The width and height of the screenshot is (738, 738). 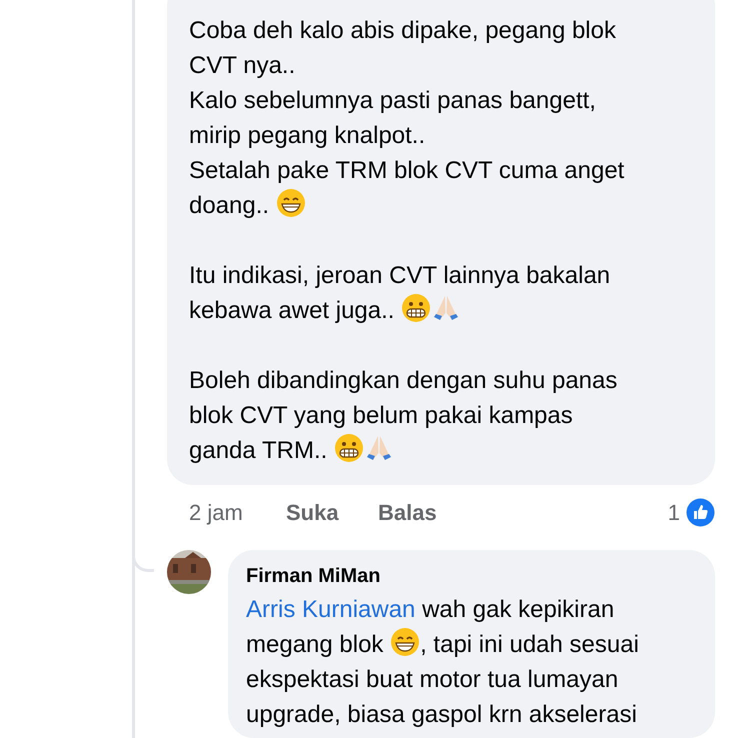 What do you see at coordinates (399, 275) in the screenshot?
I see `comment-text: Itu indikasi, jeroan CVT lainnya bakalan` at bounding box center [399, 275].